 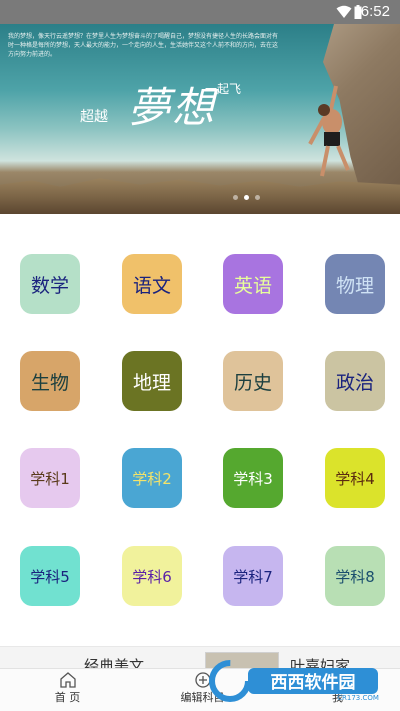 What do you see at coordinates (223, 89) in the screenshot?
I see `banner-title-suffix: 一起飞` at bounding box center [223, 89].